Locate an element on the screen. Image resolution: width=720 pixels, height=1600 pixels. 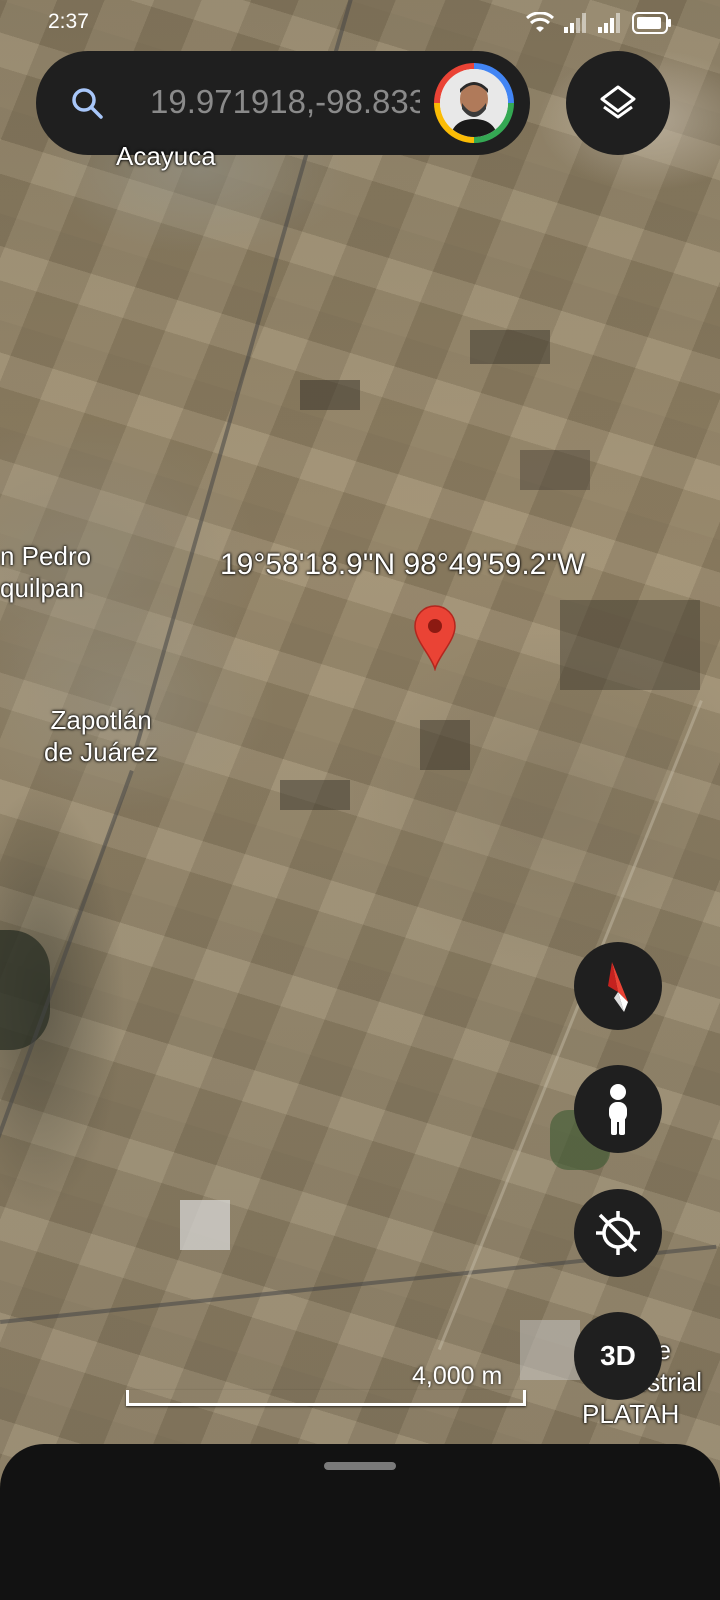
map-label-line: Zapotlán is located at coordinates (101, 720).